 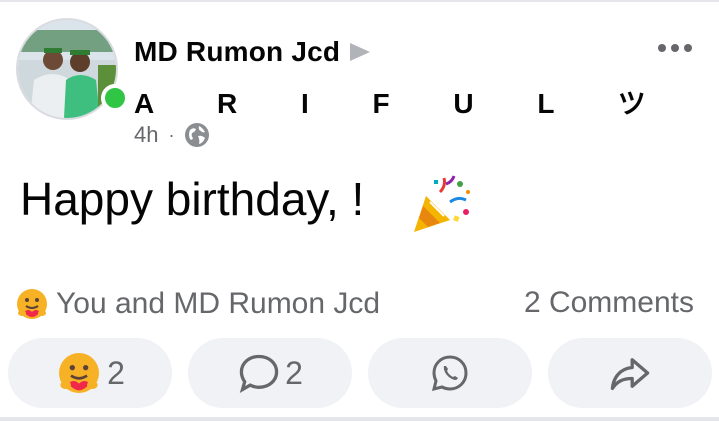 I want to click on share-arrow-icon, so click(x=630, y=374).